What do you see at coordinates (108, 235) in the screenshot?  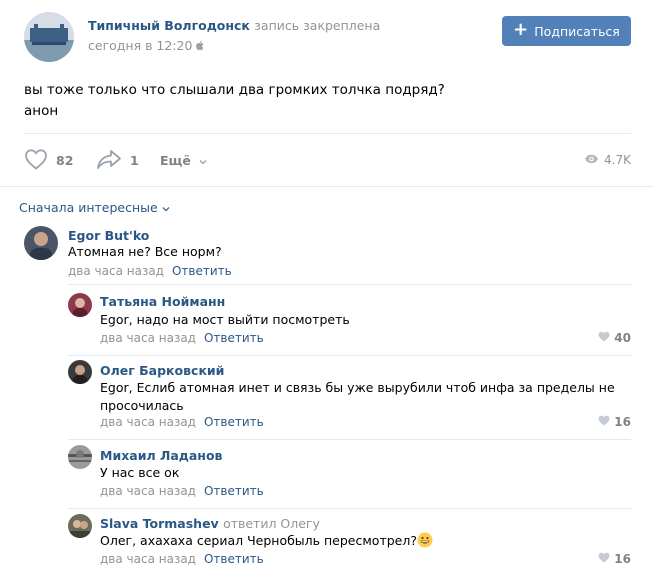 I see `comment-author: Egor But'ko` at bounding box center [108, 235].